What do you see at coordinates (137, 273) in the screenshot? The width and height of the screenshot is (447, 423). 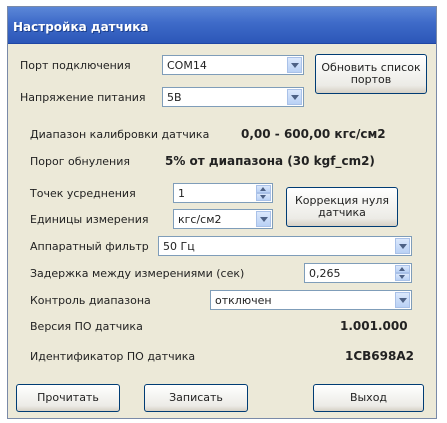 I see `delay-label: Задержка между измерениями (сек)` at bounding box center [137, 273].